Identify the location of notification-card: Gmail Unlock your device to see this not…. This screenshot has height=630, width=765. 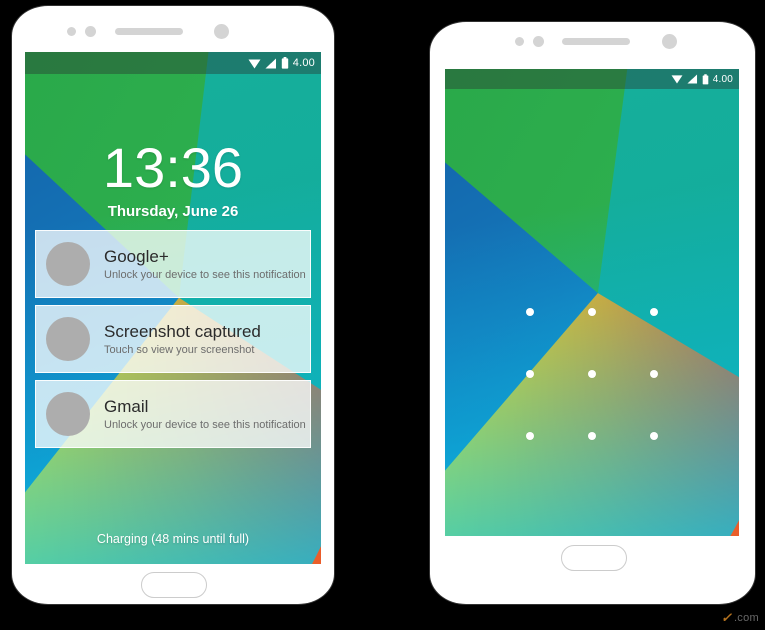
(173, 414).